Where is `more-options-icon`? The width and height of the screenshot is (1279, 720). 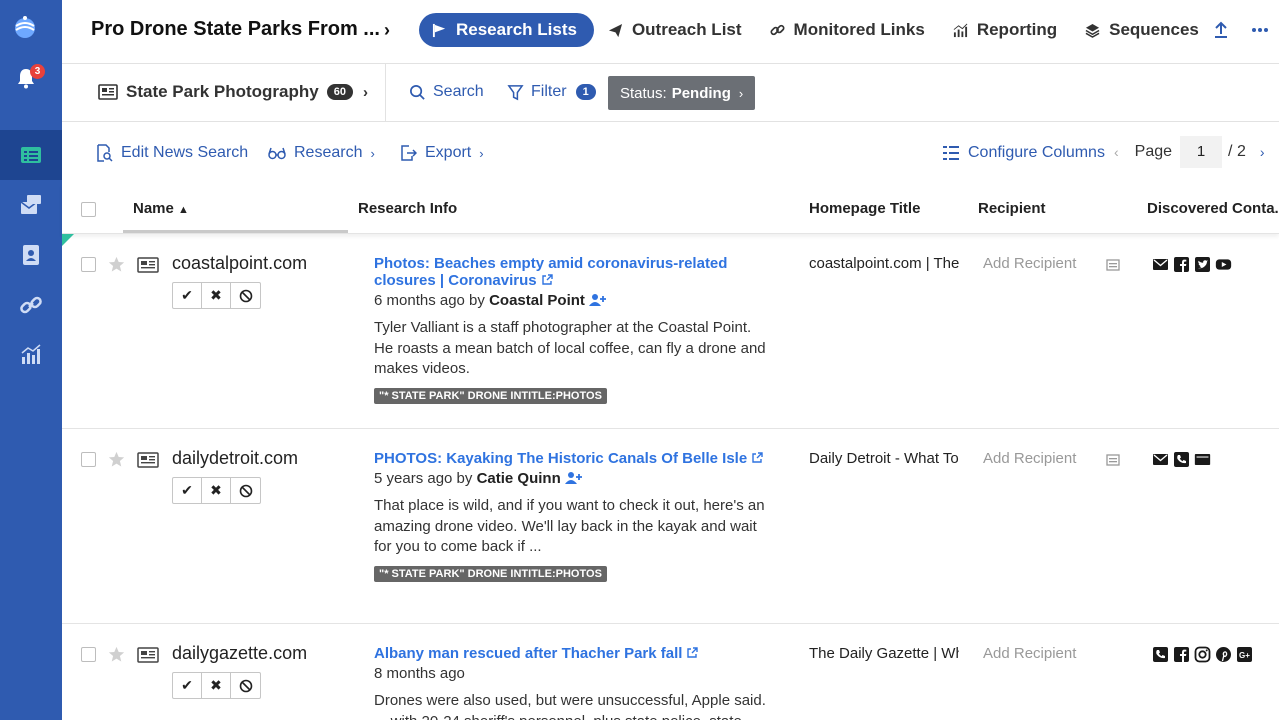
more-options-icon is located at coordinates (1260, 30).